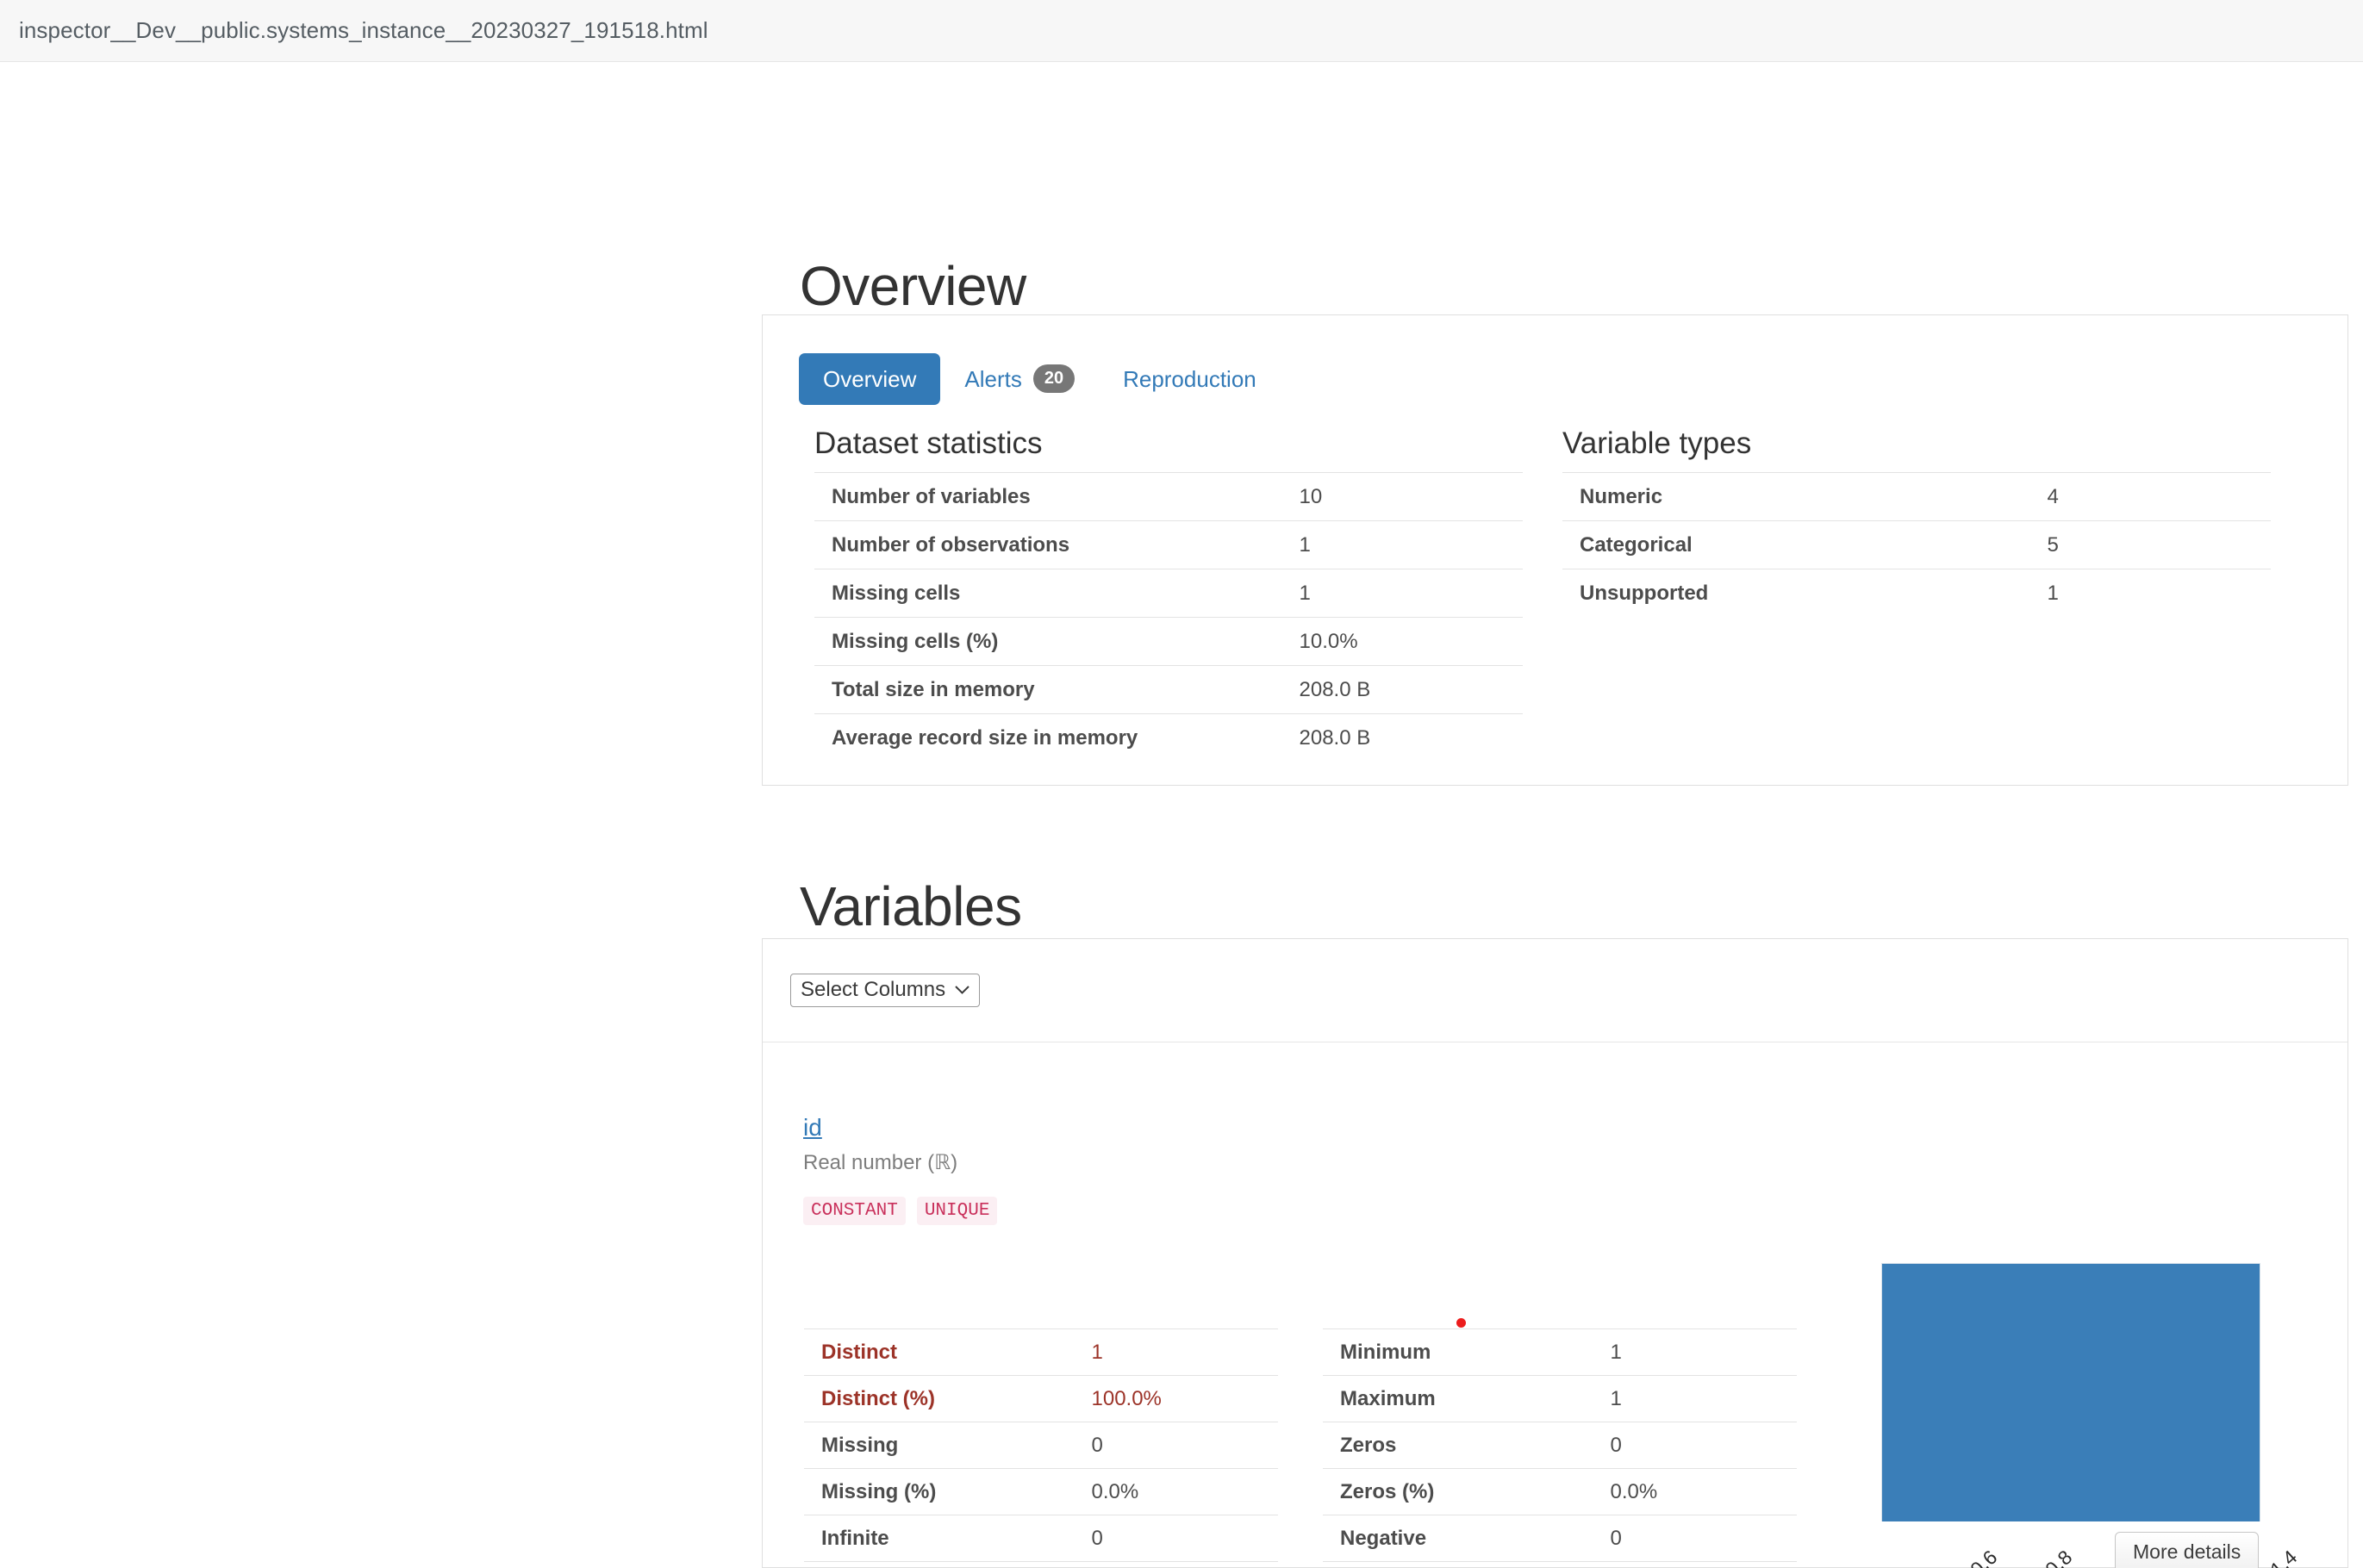 This screenshot has height=1568, width=2363. I want to click on stat-key: Average record size in memory, so click(1048, 738).